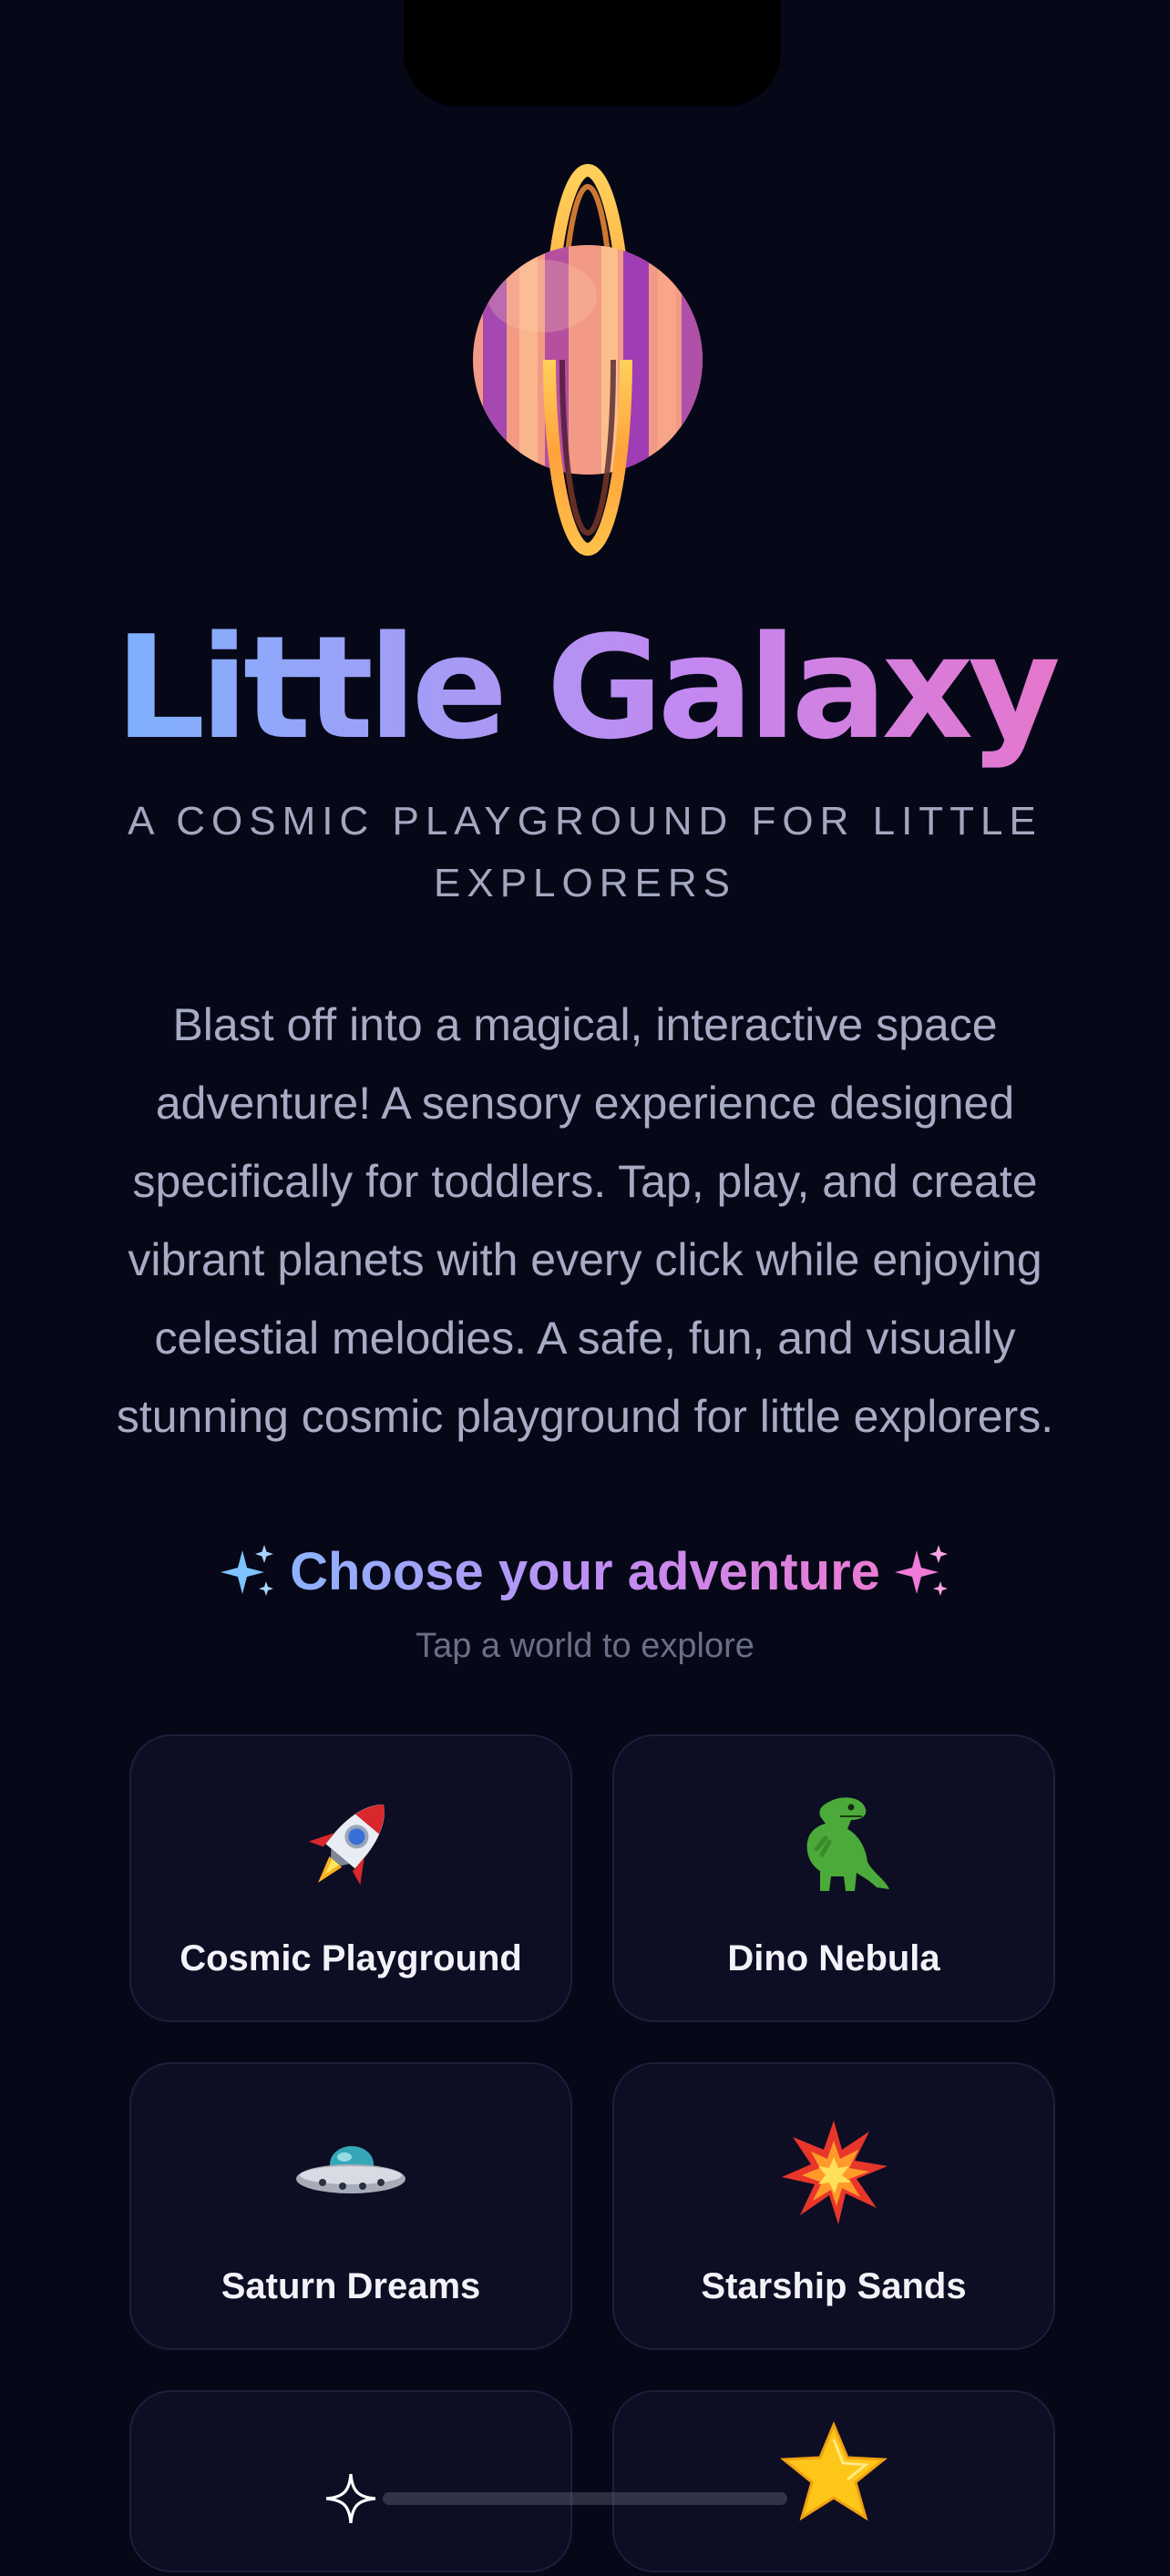 The height and width of the screenshot is (2576, 1170). Describe the element at coordinates (351, 2171) in the screenshot. I see `flying-saucer-icon` at that location.